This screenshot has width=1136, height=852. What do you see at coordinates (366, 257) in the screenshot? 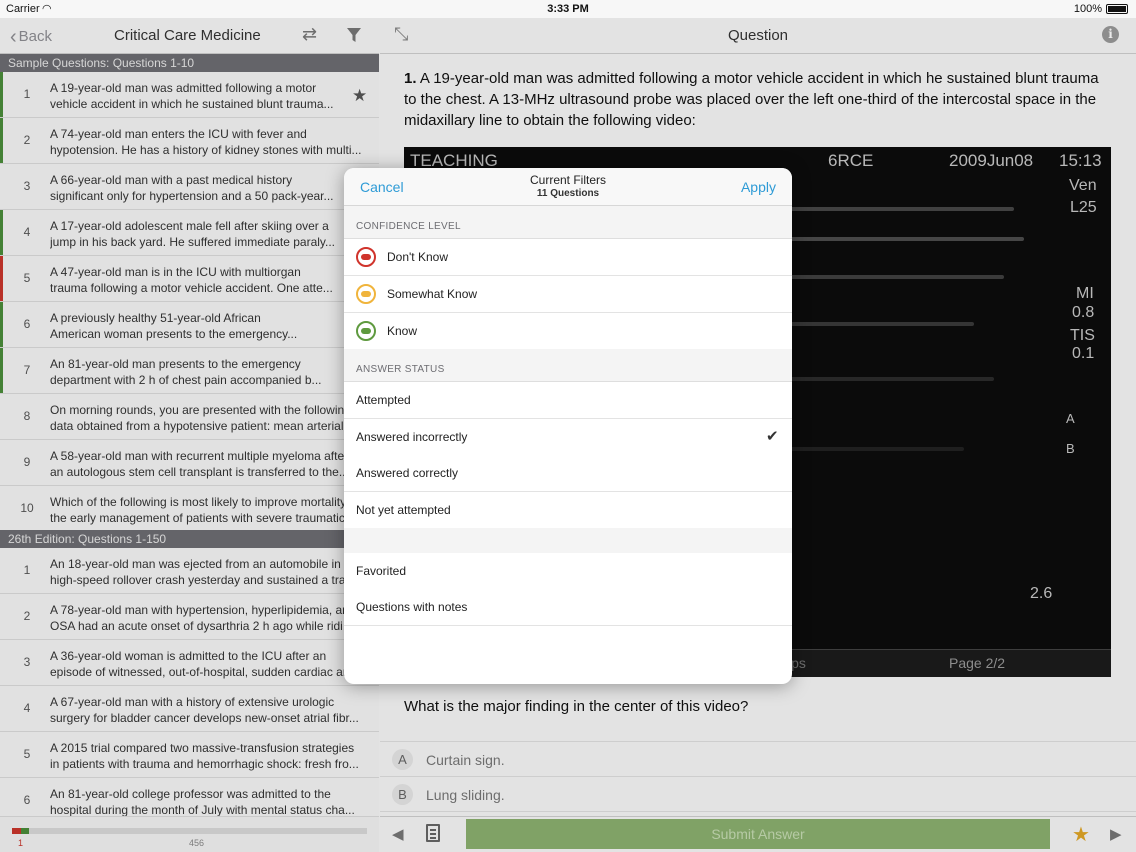
I see `dont-know-icon` at bounding box center [366, 257].